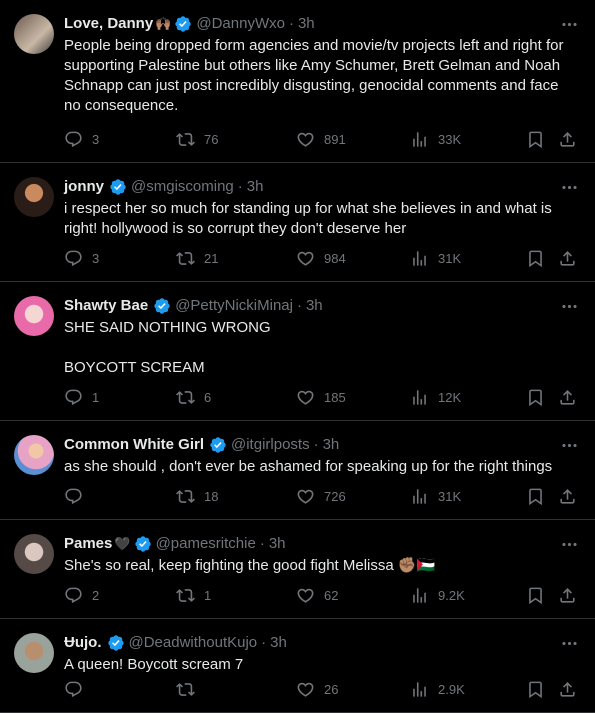 Image resolution: width=595 pixels, height=713 pixels. I want to click on views-count: 31K, so click(450, 258).